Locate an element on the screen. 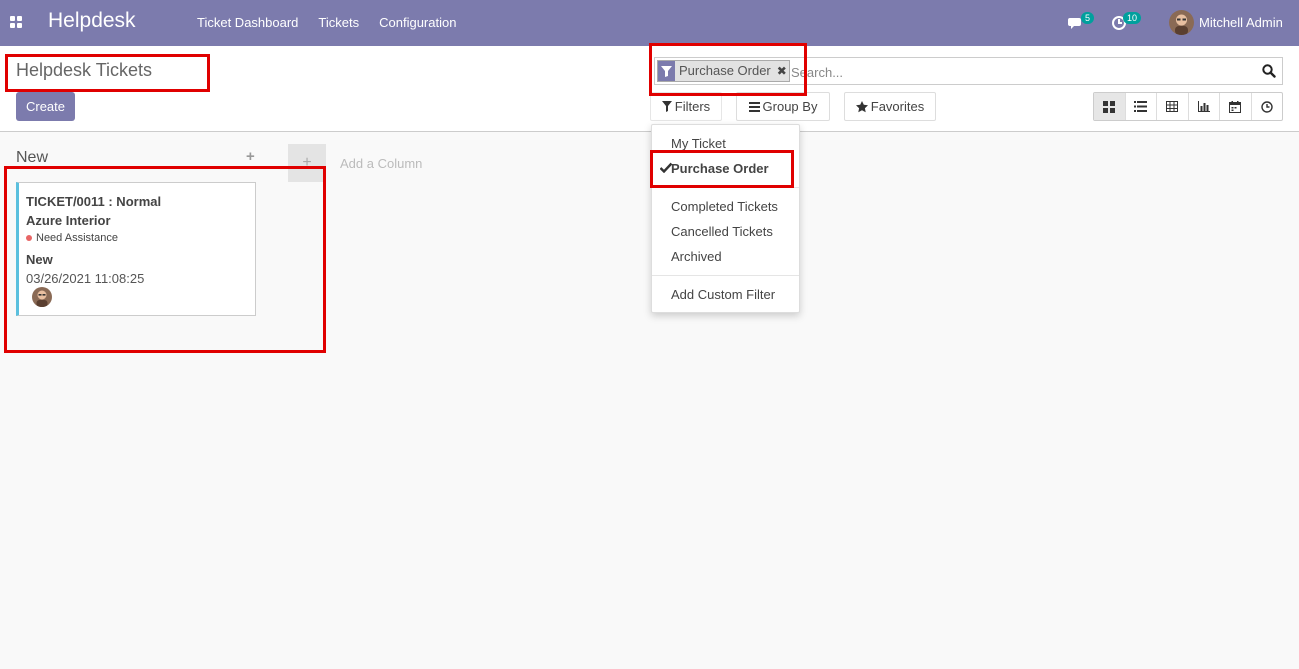 This screenshot has height=669, width=1299. ticket-customer: Azure Interior is located at coordinates (68, 220).